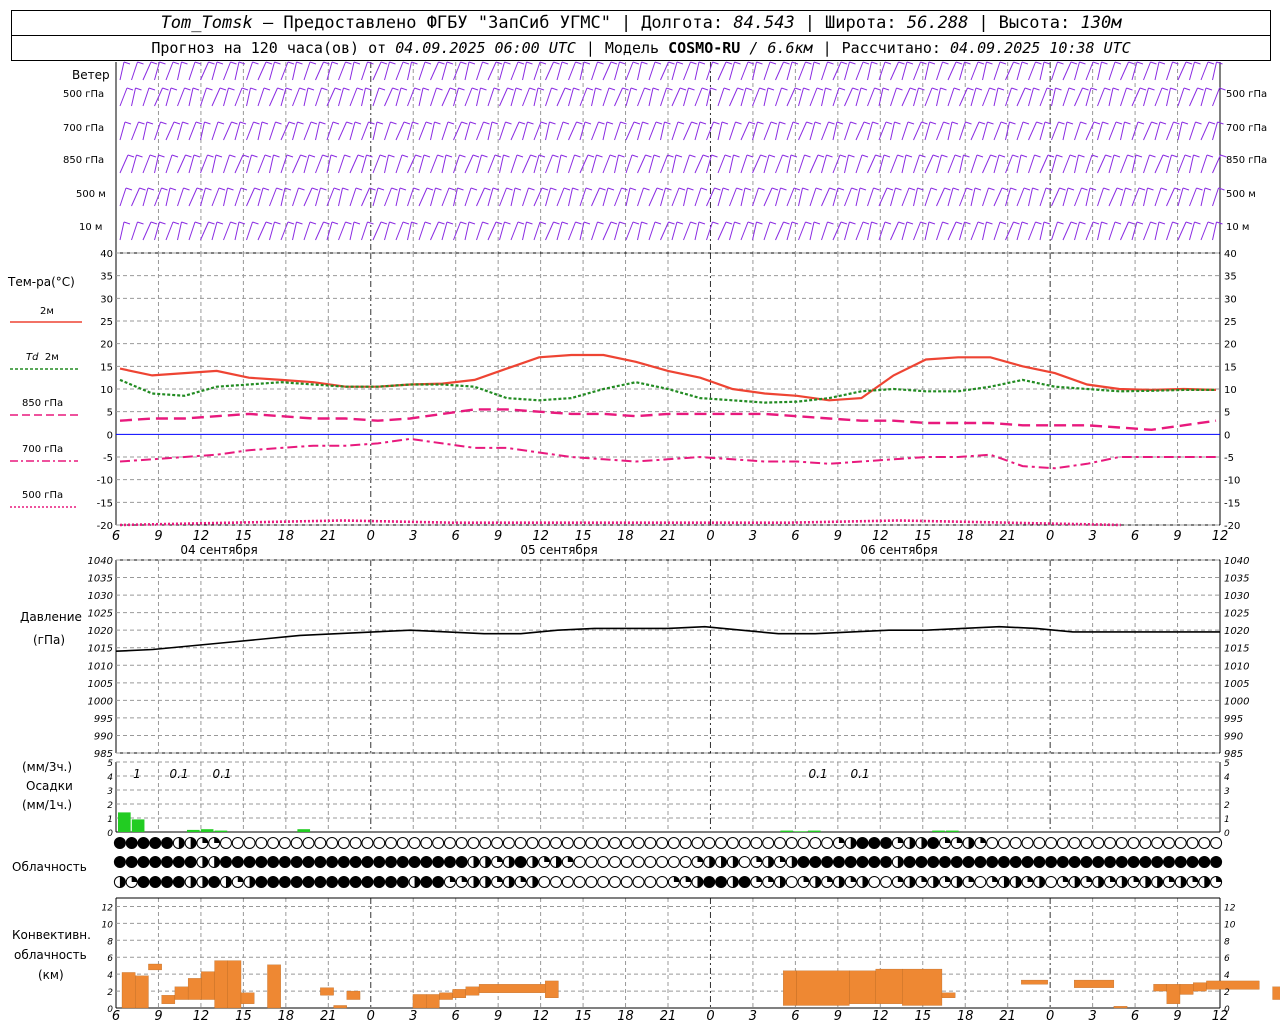 The width and height of the screenshot is (1280, 1024). Describe the element at coordinates (178, 774) in the screenshot. I see `precip-annotation: 0.1` at that location.